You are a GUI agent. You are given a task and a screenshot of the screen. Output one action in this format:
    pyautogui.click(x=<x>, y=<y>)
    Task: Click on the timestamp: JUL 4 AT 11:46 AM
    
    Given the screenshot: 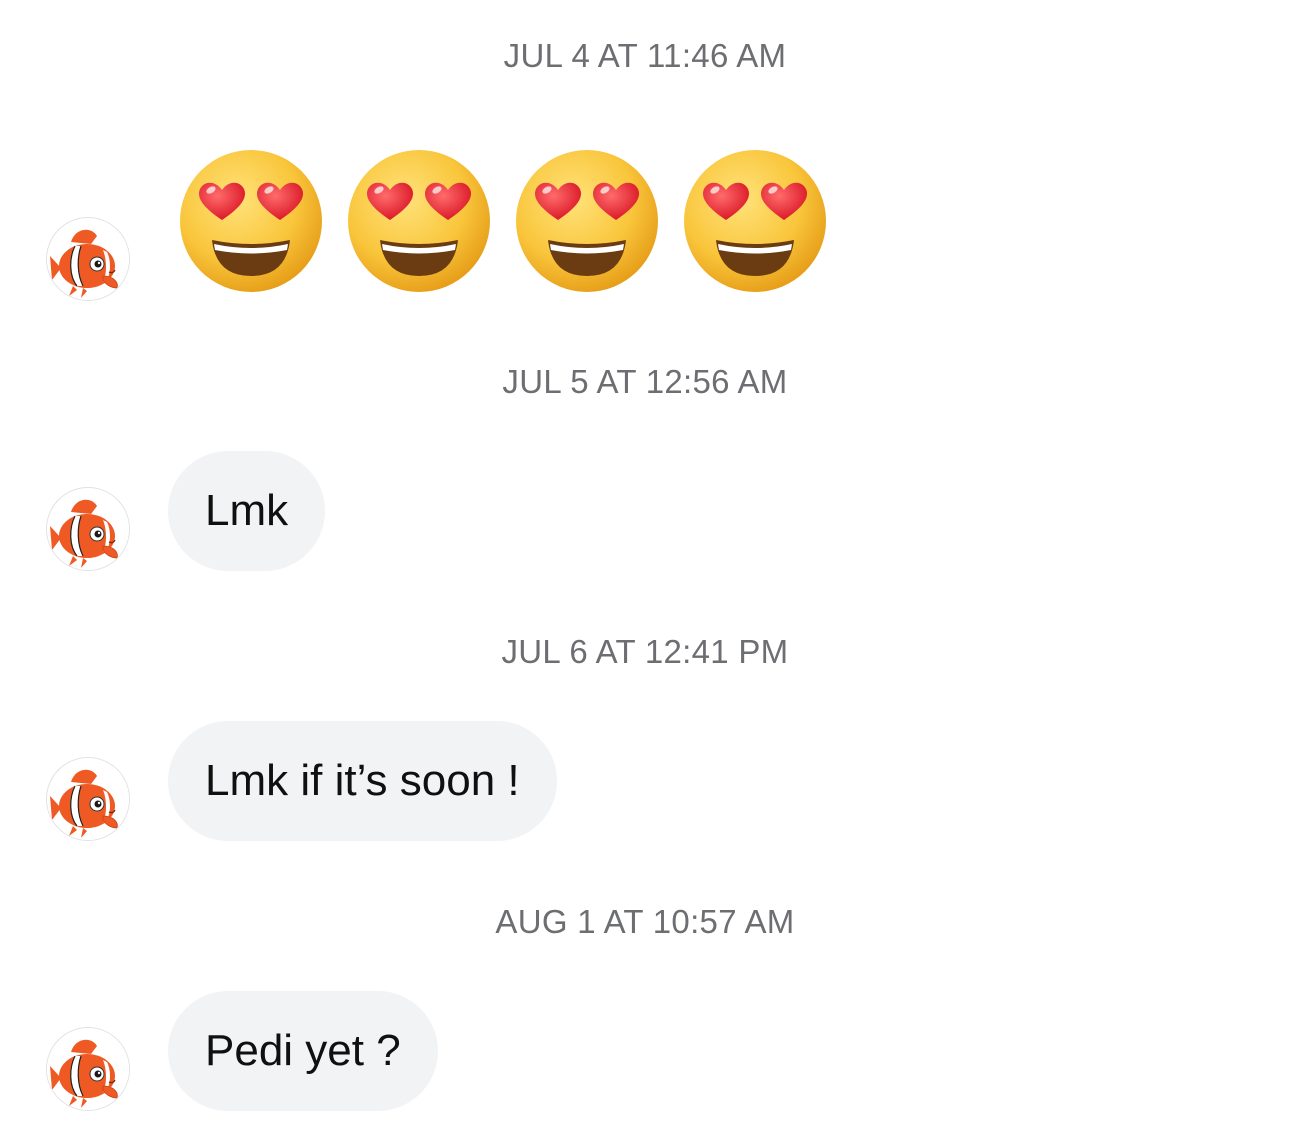 What is the action you would take?
    pyautogui.click(x=645, y=55)
    